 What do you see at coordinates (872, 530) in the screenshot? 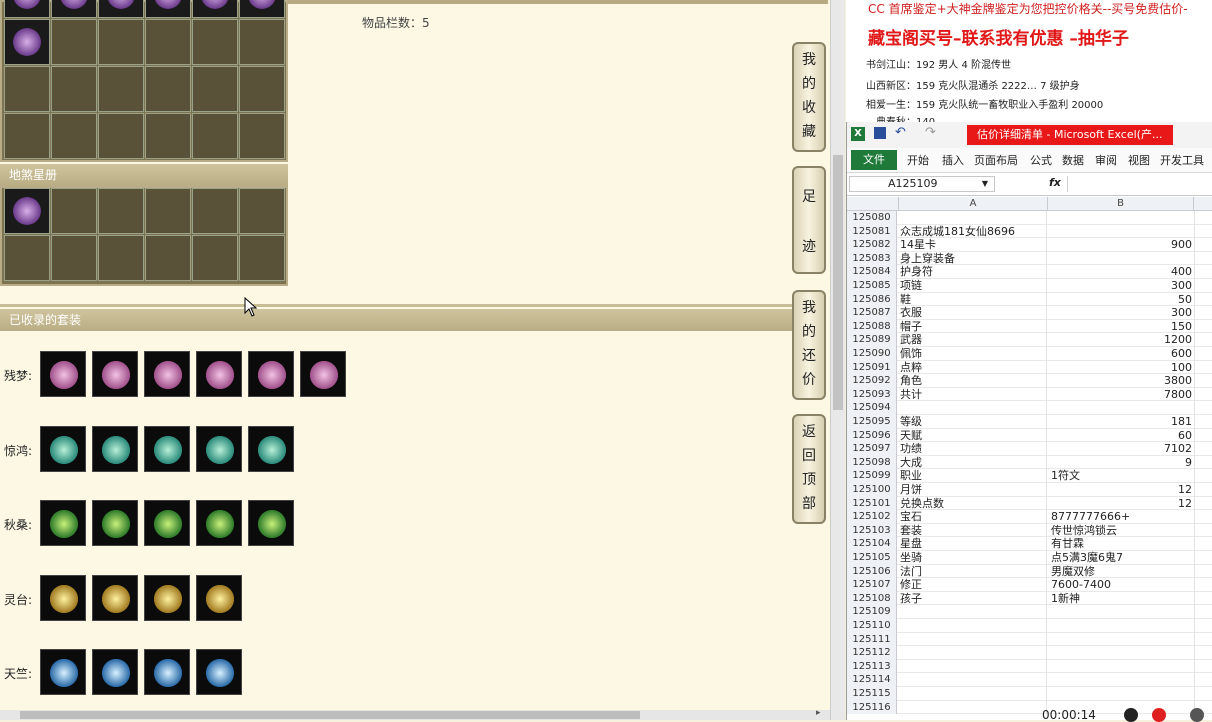
I see `row-header: 125103` at bounding box center [872, 530].